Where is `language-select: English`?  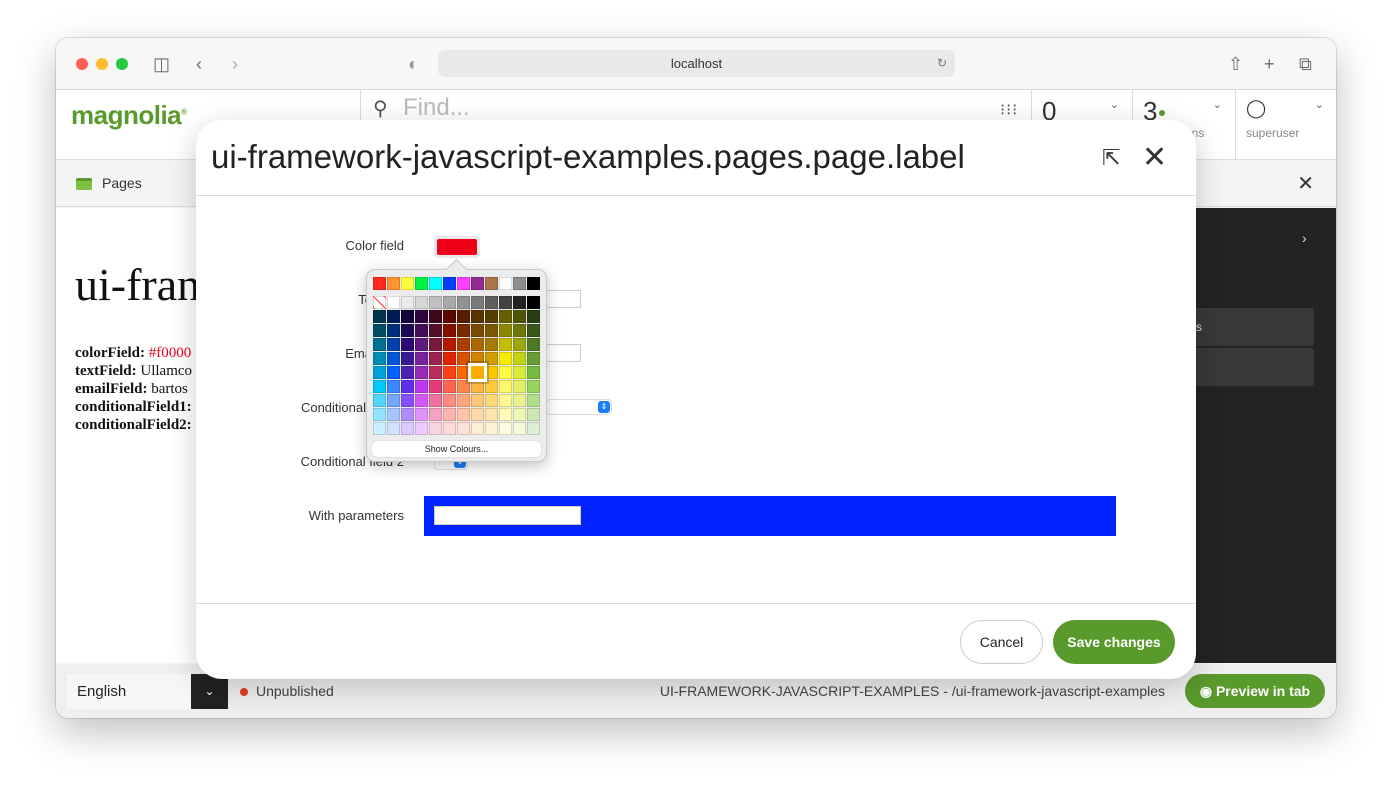
language-select: English is located at coordinates (129, 691).